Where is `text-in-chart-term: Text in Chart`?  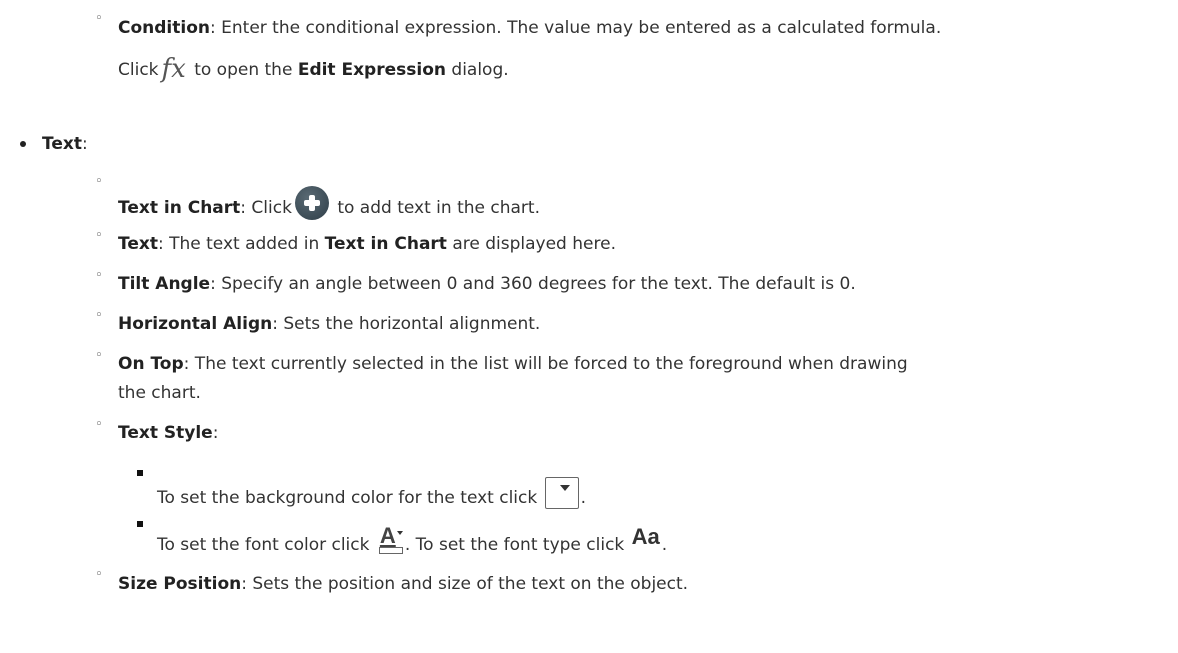 text-in-chart-term: Text in Chart is located at coordinates (179, 208).